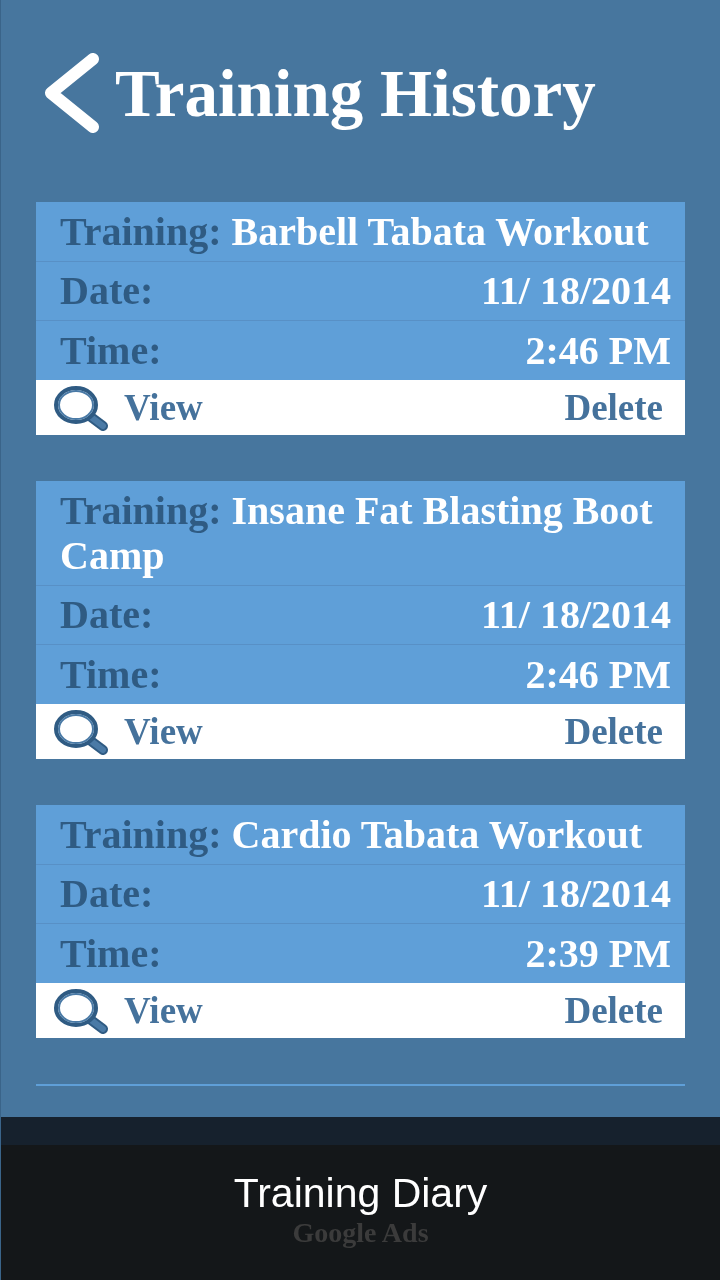  What do you see at coordinates (357, 533) in the screenshot?
I see `training-info: Training: Insane Fat Blasting Boot Camp` at bounding box center [357, 533].